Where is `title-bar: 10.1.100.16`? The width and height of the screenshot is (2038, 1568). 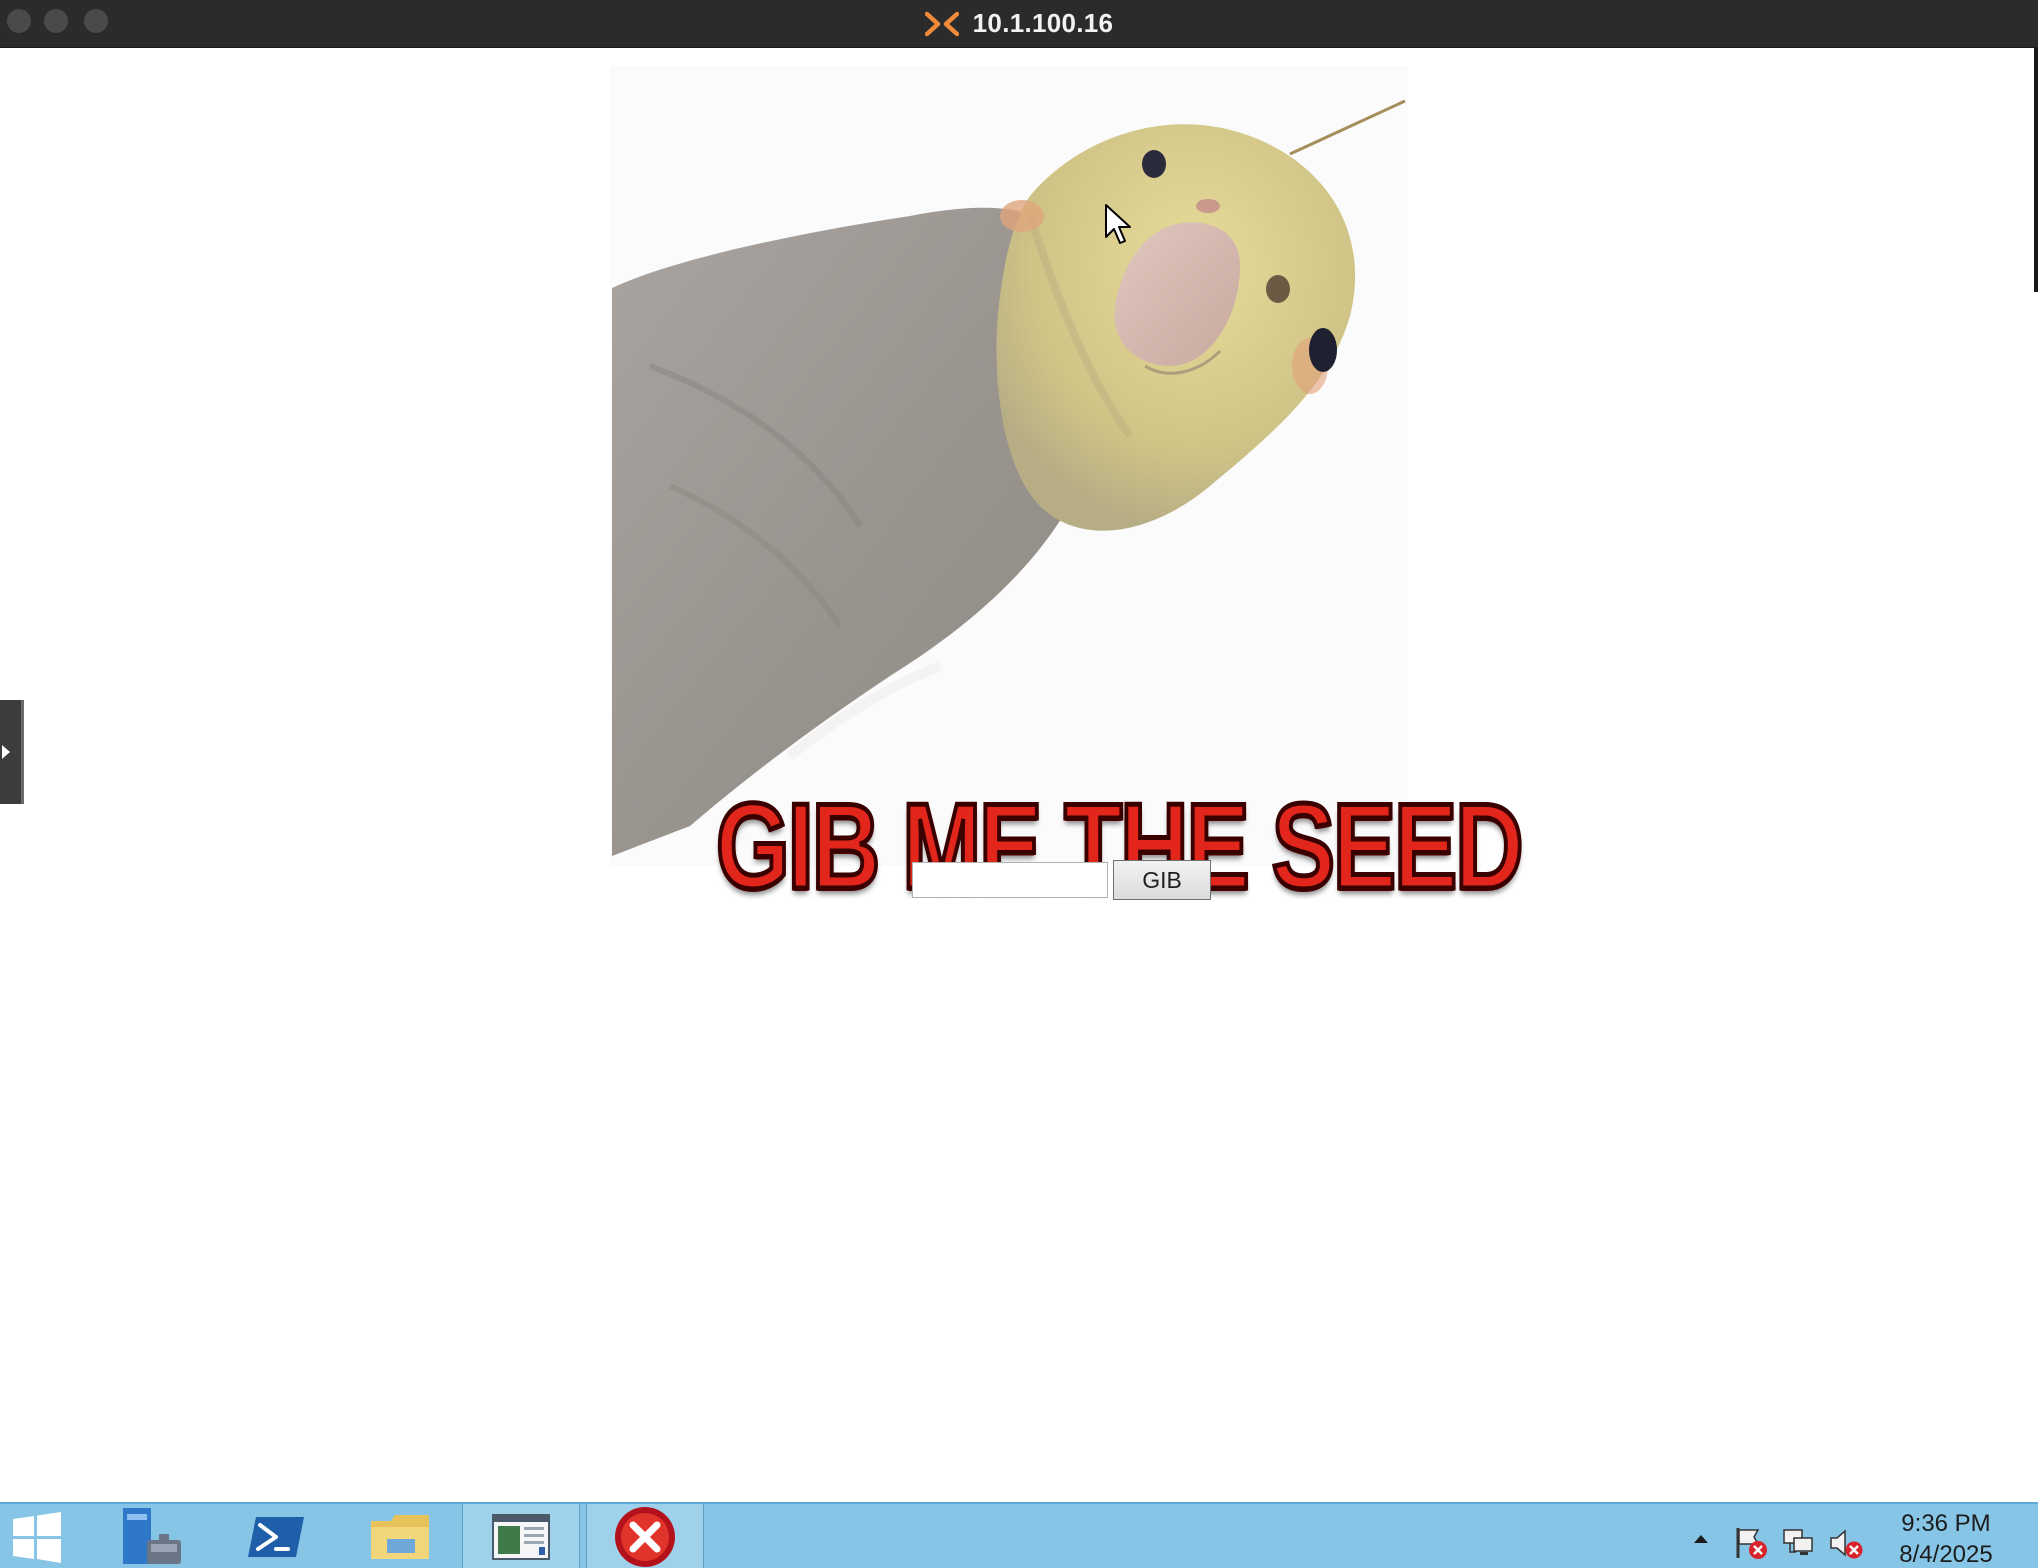 title-bar: 10.1.100.16 is located at coordinates (1019, 24).